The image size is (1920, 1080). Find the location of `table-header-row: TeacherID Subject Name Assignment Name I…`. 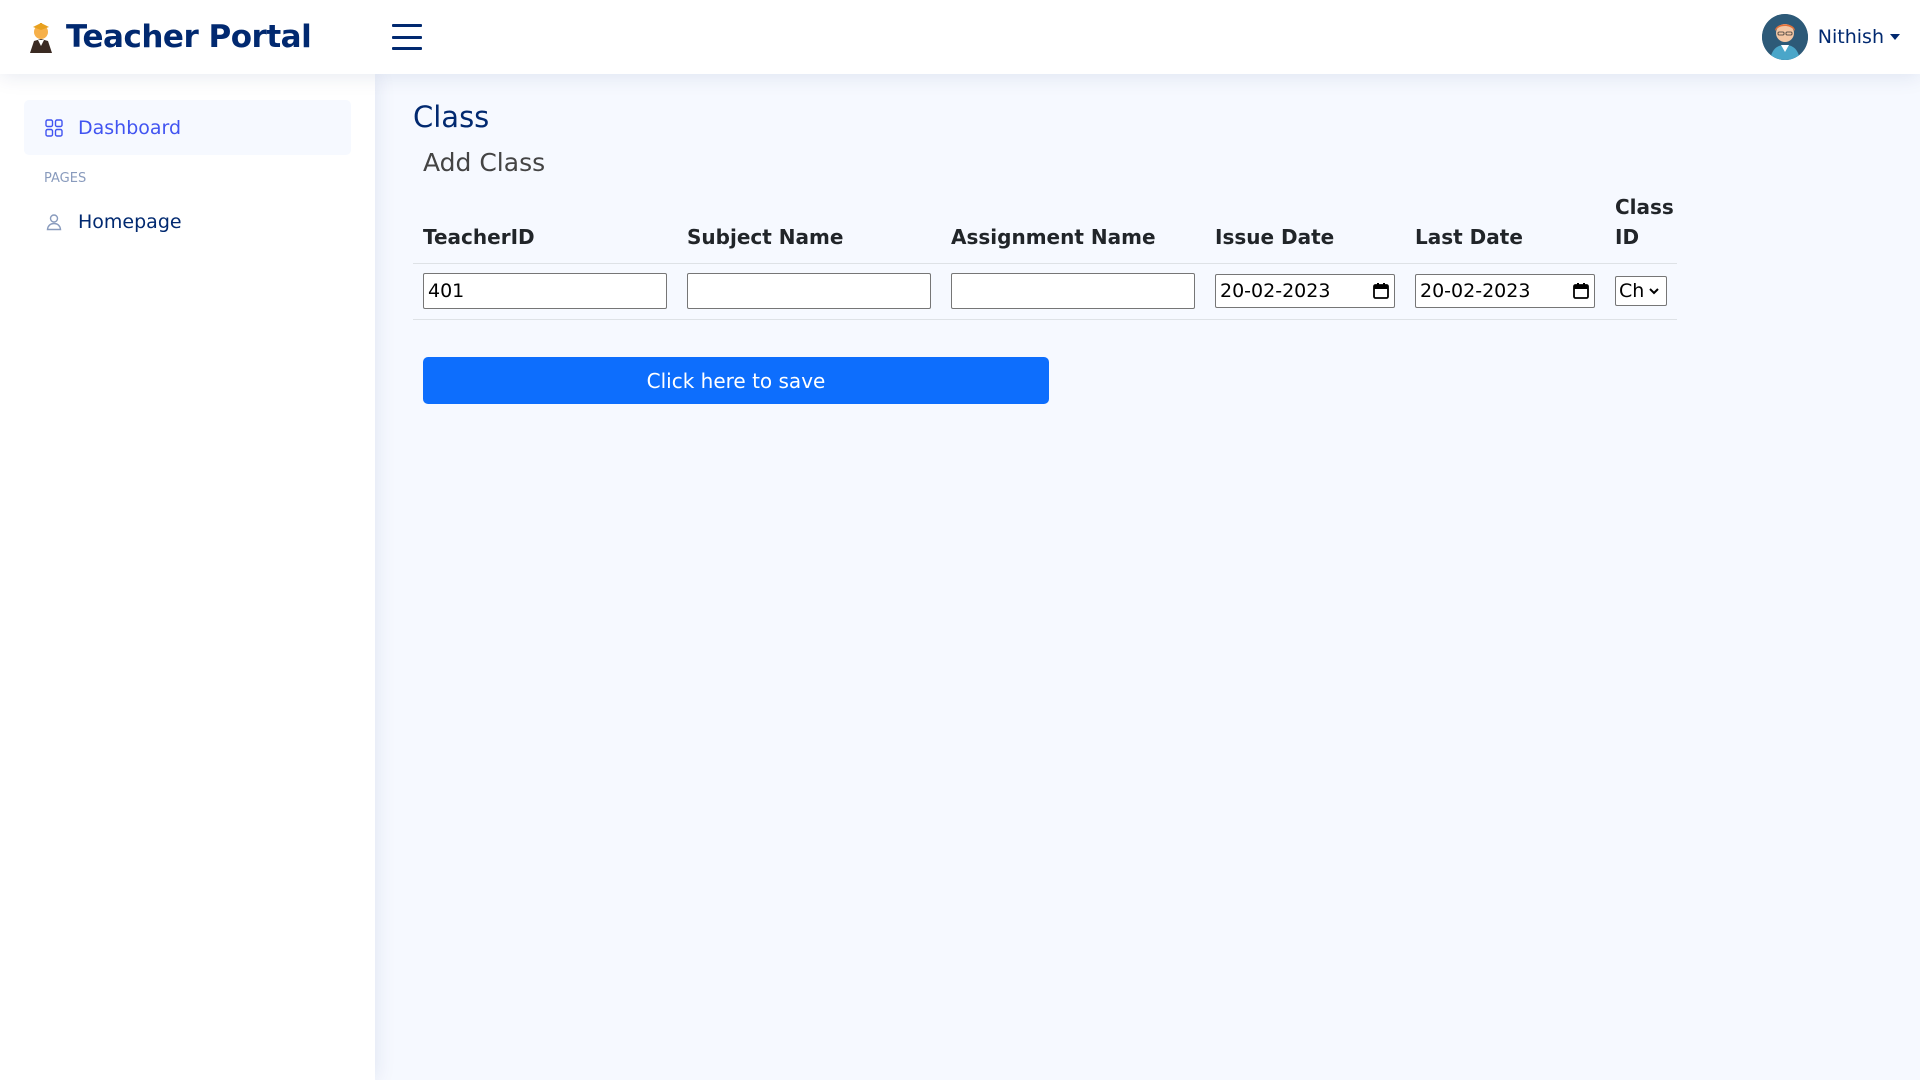

table-header-row: TeacherID Subject Name Assignment Name I… is located at coordinates (1045, 223).